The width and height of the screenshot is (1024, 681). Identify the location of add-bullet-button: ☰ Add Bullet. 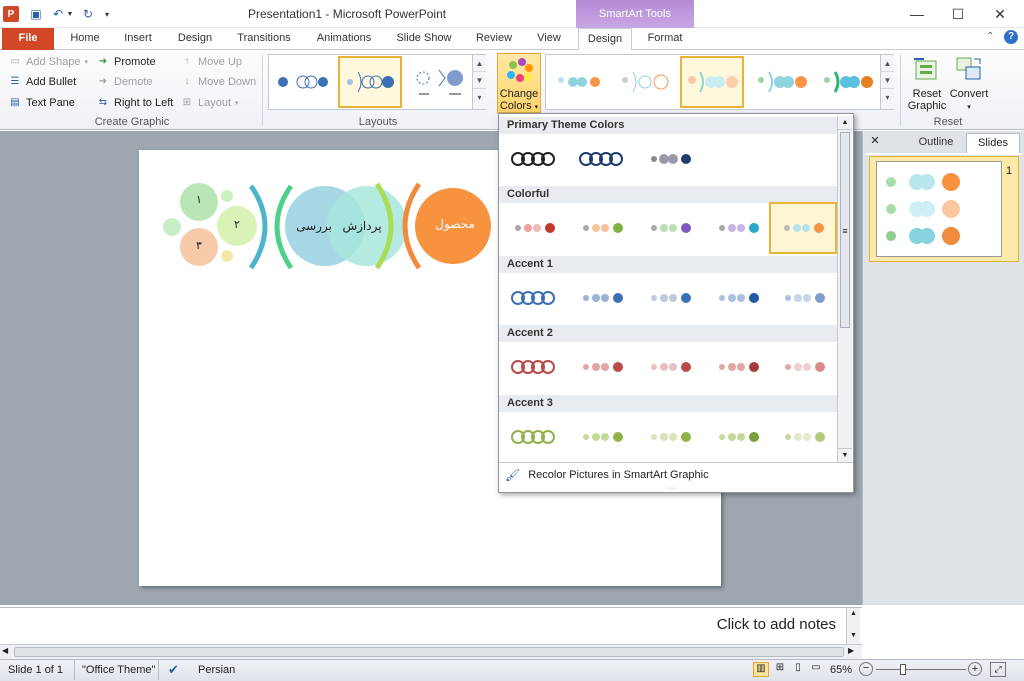
(42, 82).